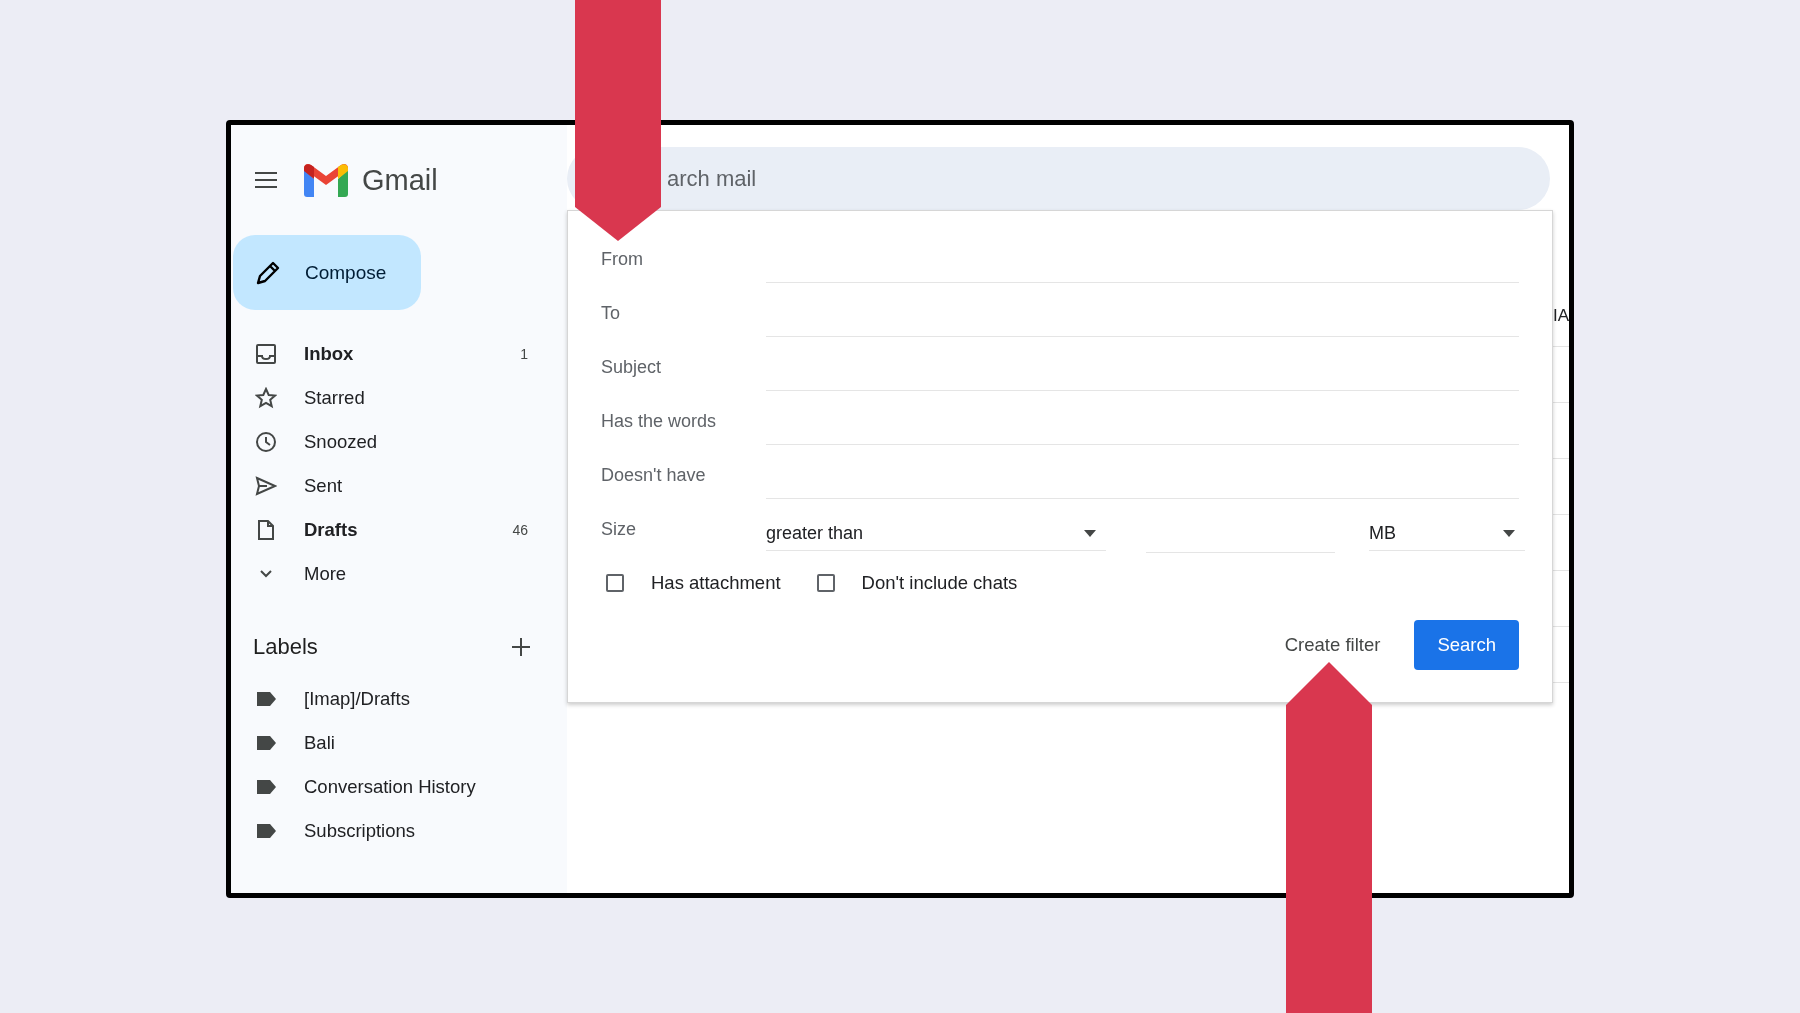 The height and width of the screenshot is (1013, 1800). I want to click on field-label: Has the words, so click(659, 421).